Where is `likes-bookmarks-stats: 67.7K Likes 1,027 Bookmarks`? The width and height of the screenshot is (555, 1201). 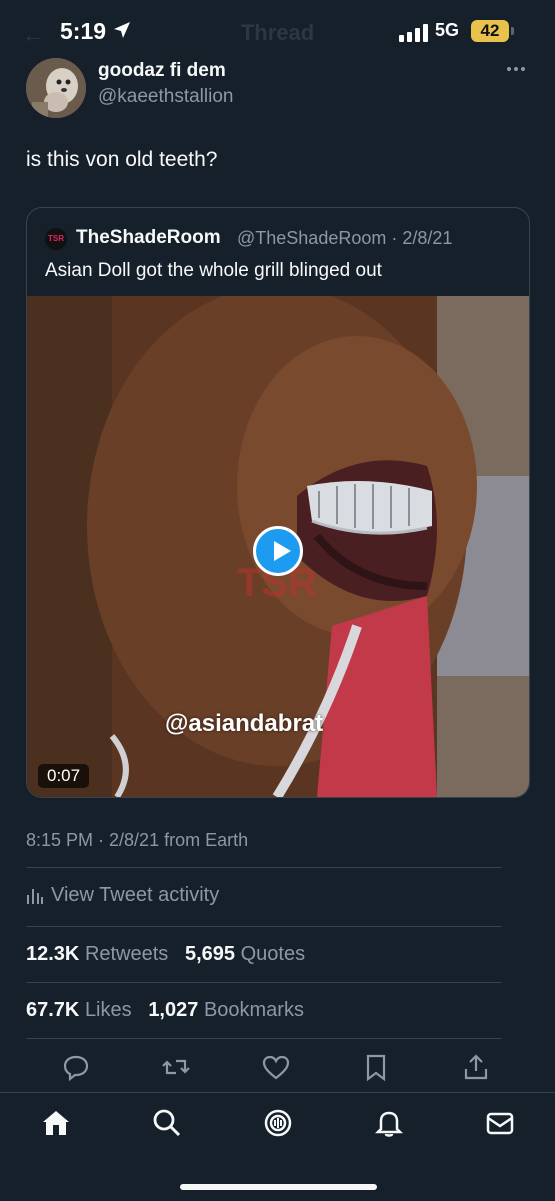
likes-bookmarks-stats: 67.7K Likes 1,027 Bookmarks is located at coordinates (165, 1010).